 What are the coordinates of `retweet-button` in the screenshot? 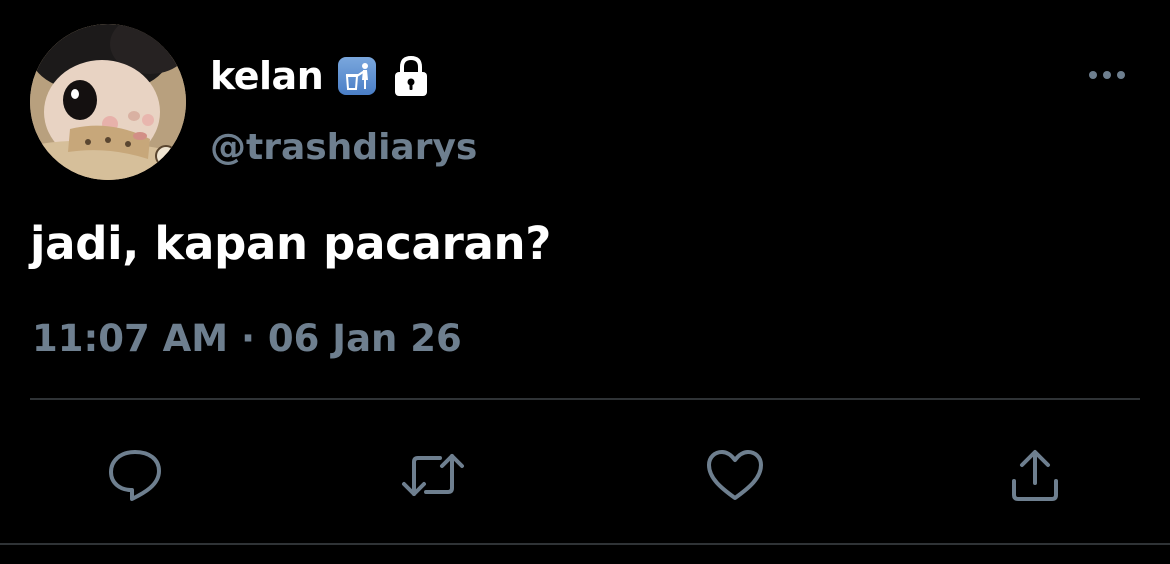 It's located at (433, 475).